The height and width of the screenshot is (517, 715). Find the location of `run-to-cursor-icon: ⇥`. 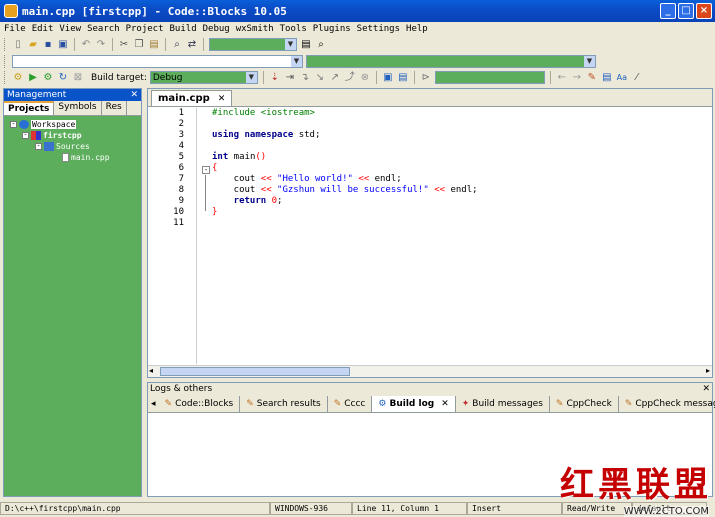

run-to-cursor-icon: ⇥ is located at coordinates (290, 78).